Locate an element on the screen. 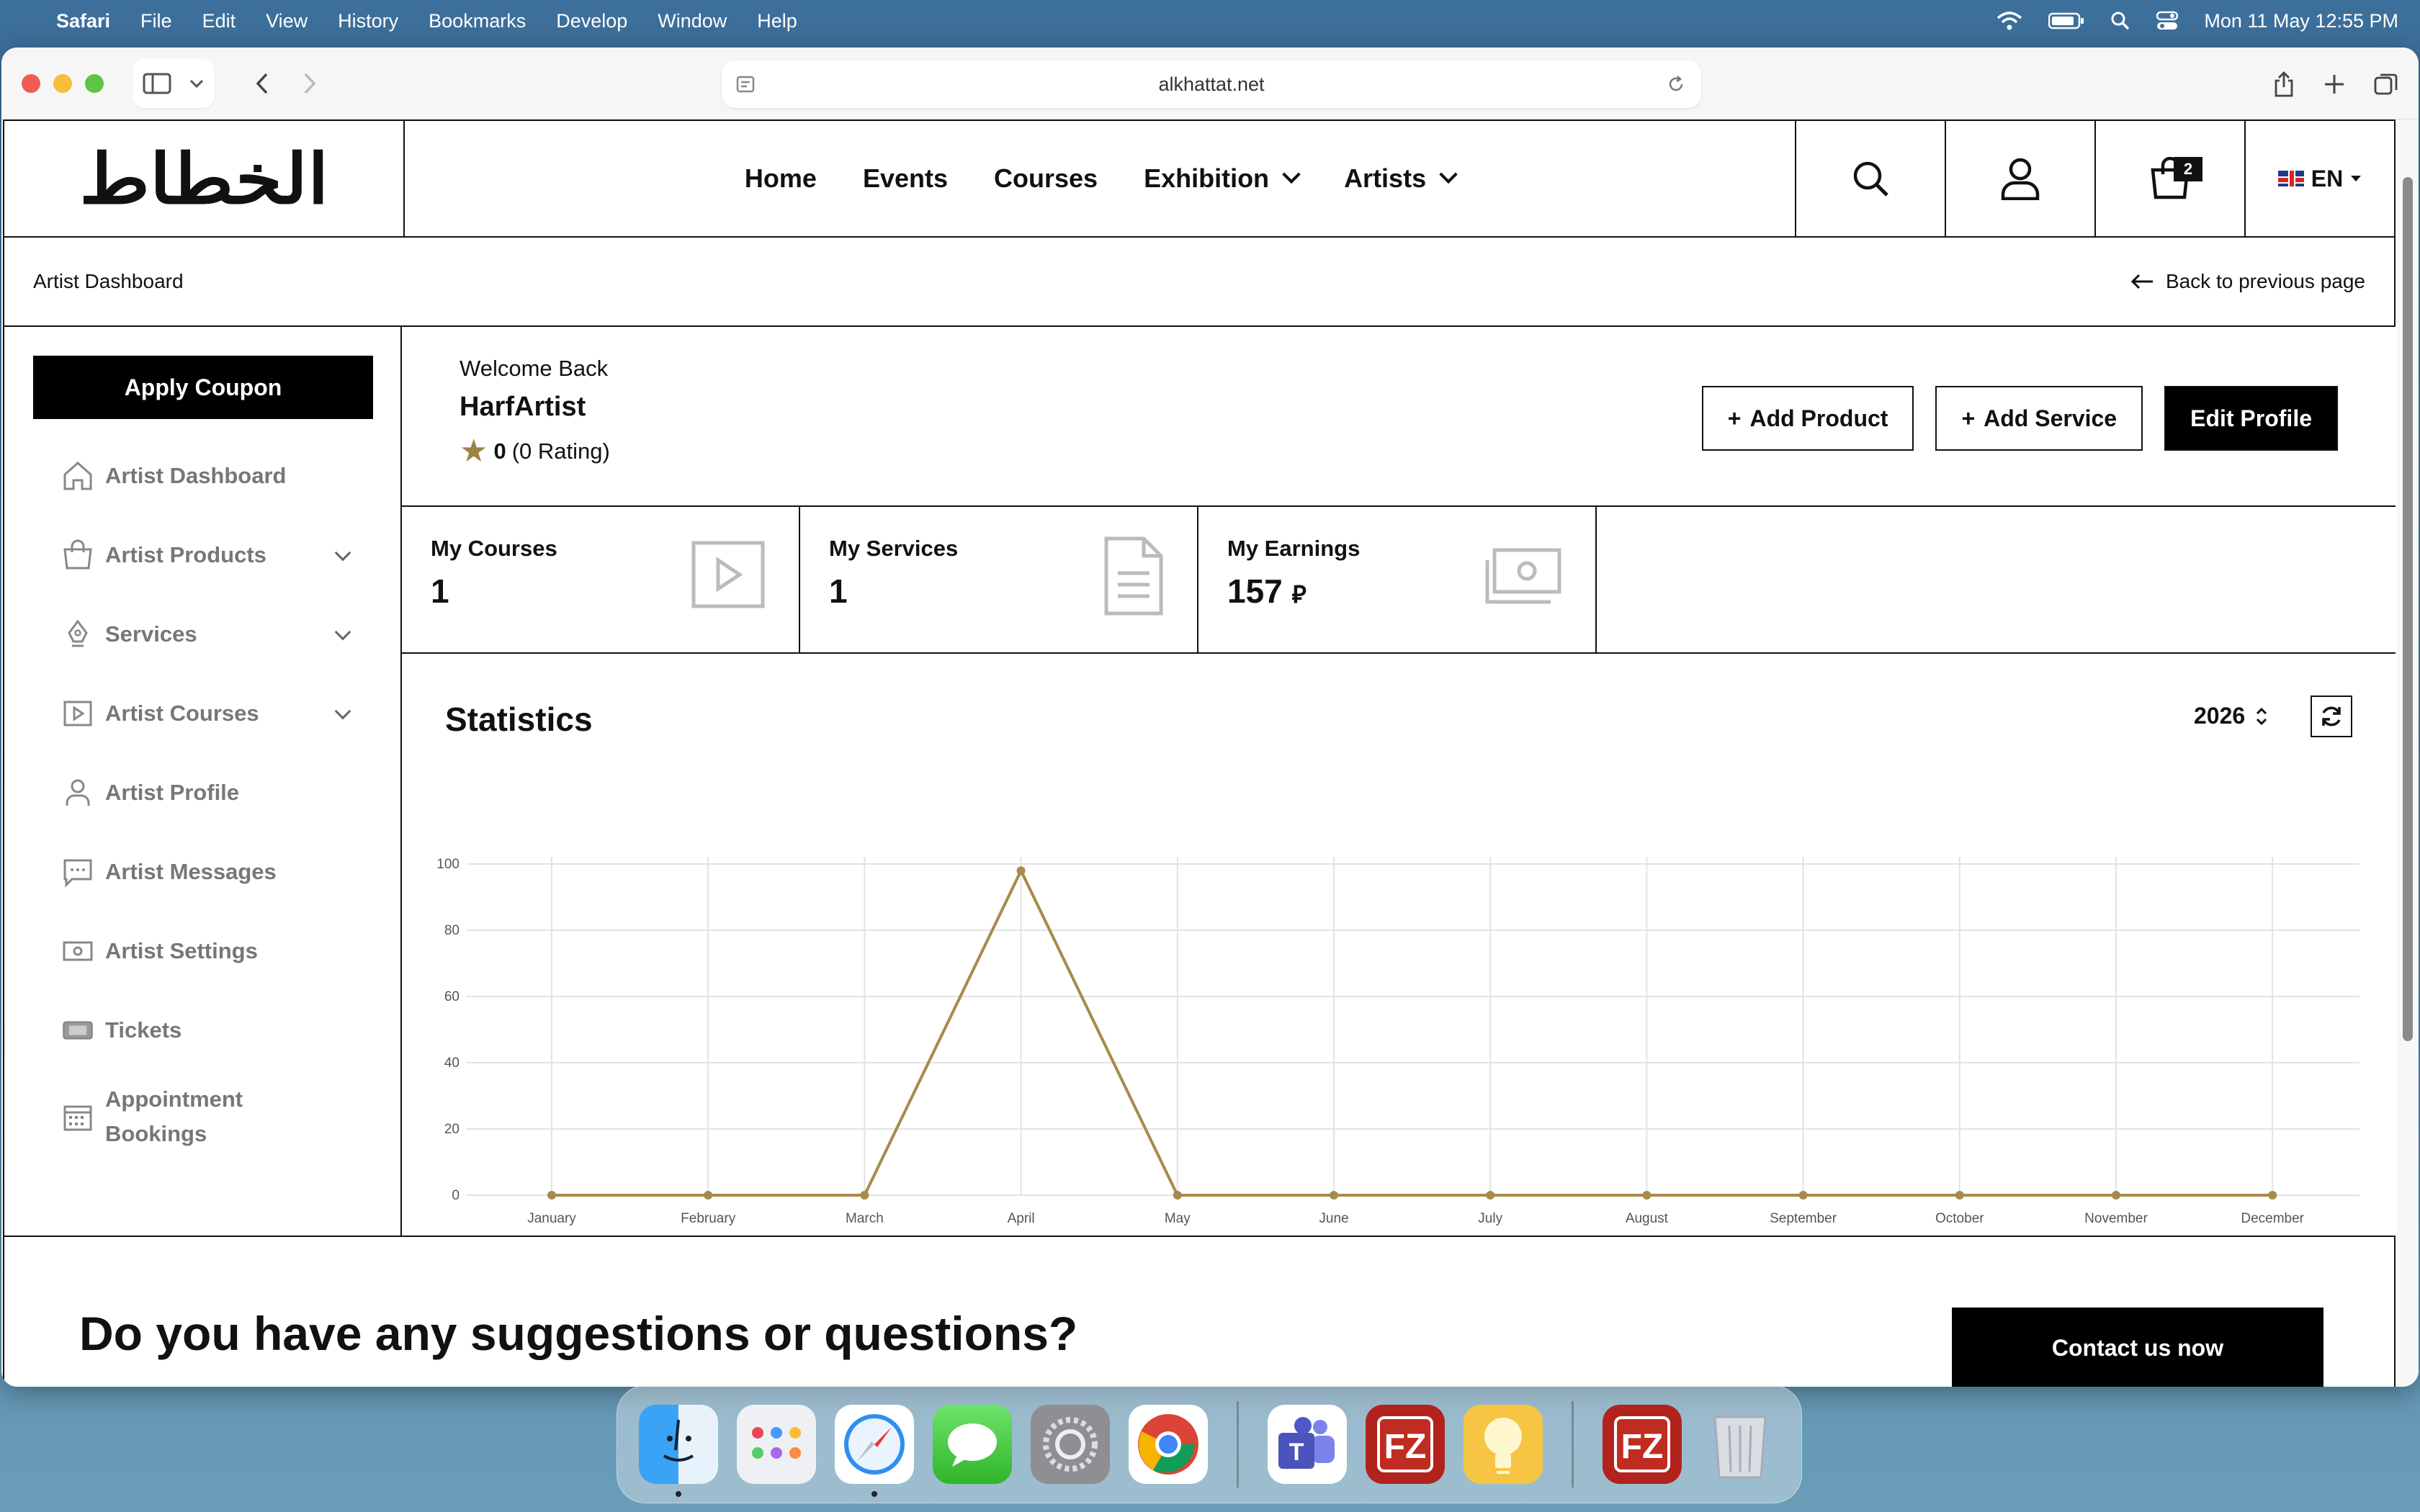 This screenshot has width=2420, height=1512. earnings-amount: 157 is located at coordinates (1255, 591).